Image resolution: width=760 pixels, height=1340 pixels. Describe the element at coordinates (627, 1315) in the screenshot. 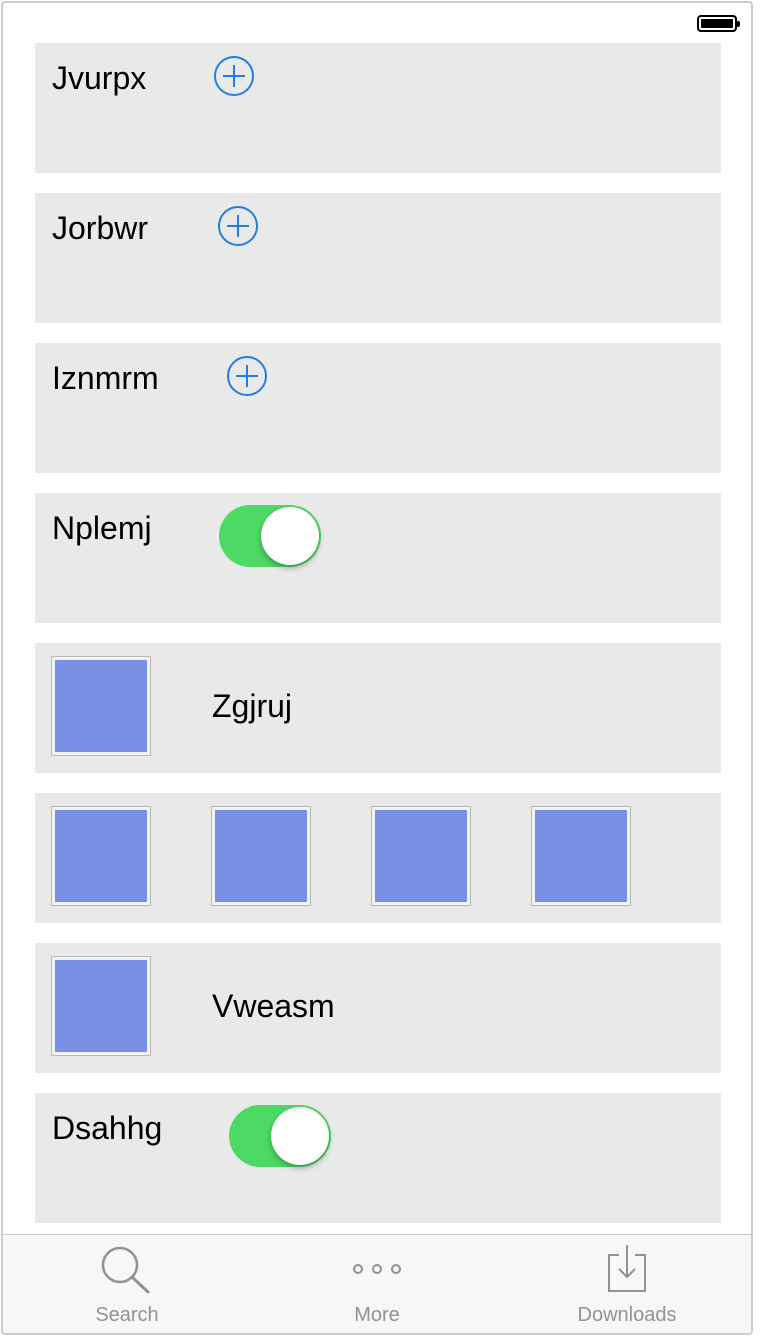

I see `tab-label: Downloads` at that location.